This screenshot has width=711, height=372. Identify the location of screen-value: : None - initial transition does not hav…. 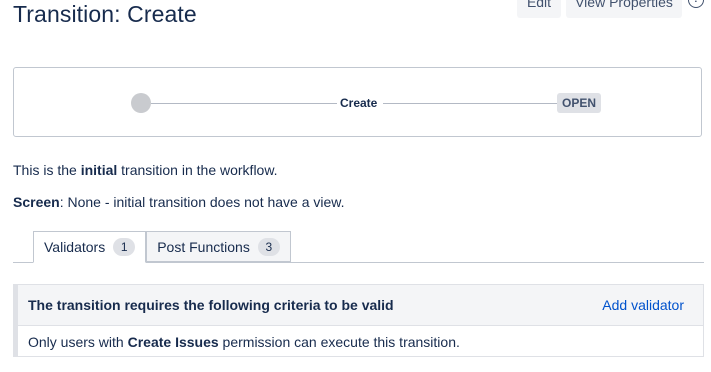
(202, 202).